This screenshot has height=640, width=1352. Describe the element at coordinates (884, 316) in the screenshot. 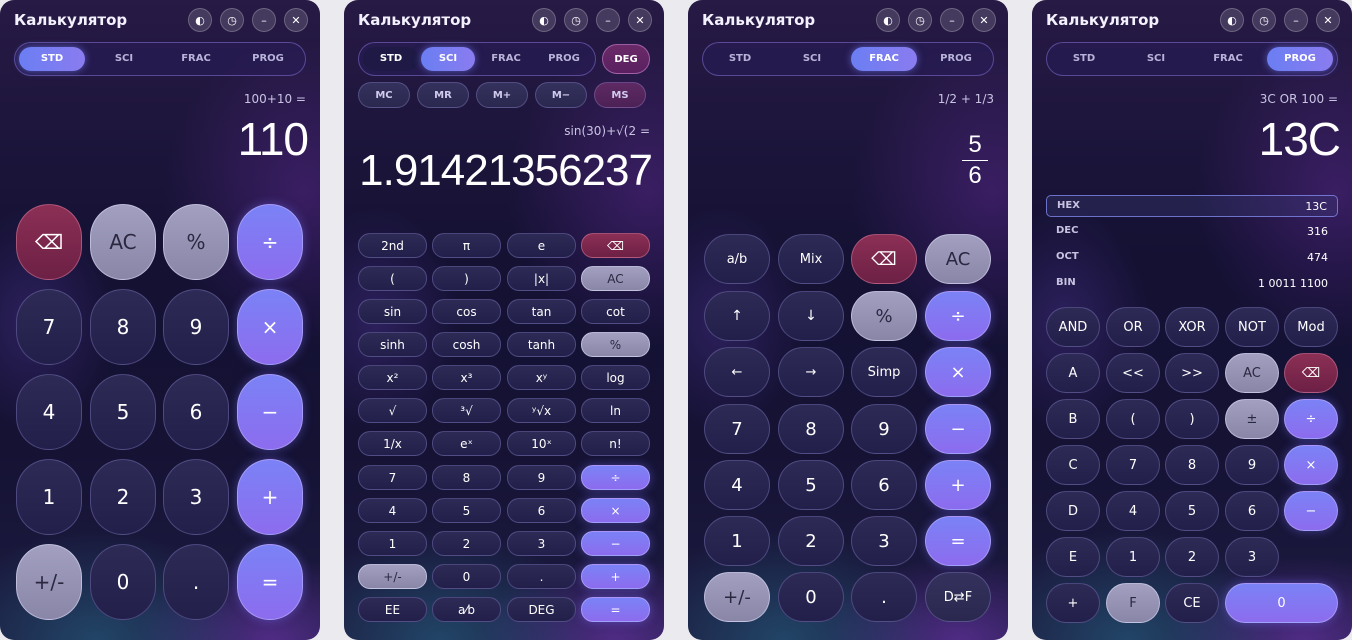

I see `percent-button: %` at that location.